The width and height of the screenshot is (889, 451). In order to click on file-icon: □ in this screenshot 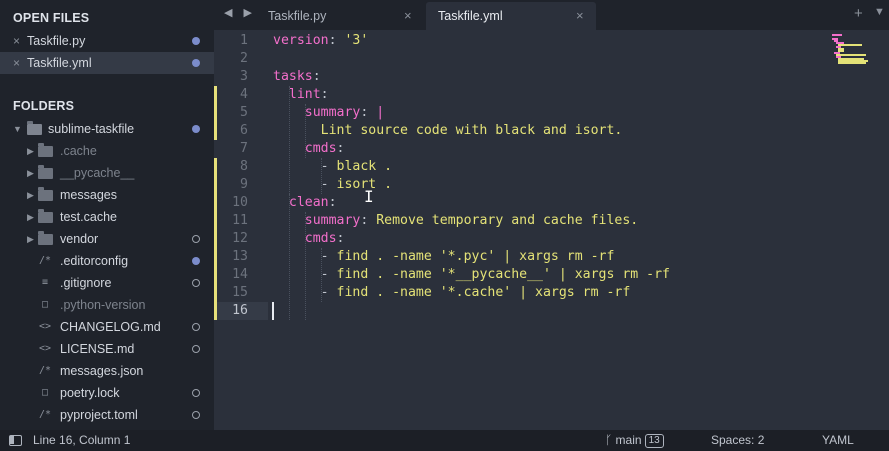, I will do `click(45, 392)`.